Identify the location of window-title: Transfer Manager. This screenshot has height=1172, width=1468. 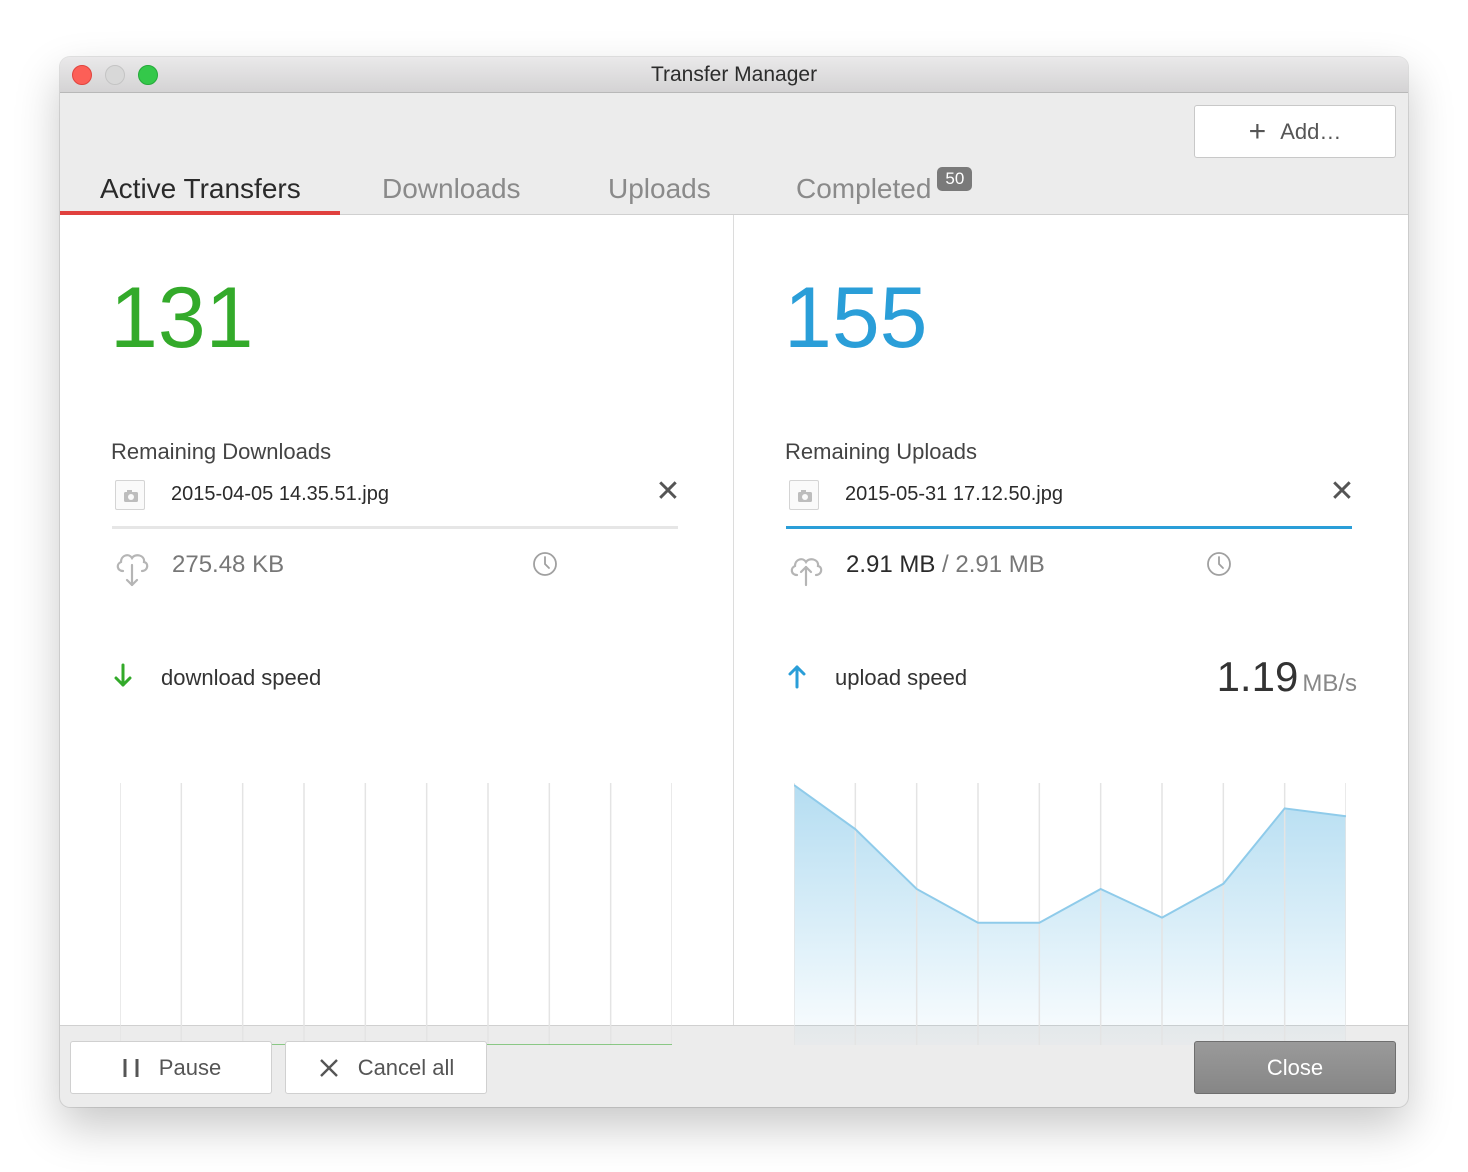
(734, 74).